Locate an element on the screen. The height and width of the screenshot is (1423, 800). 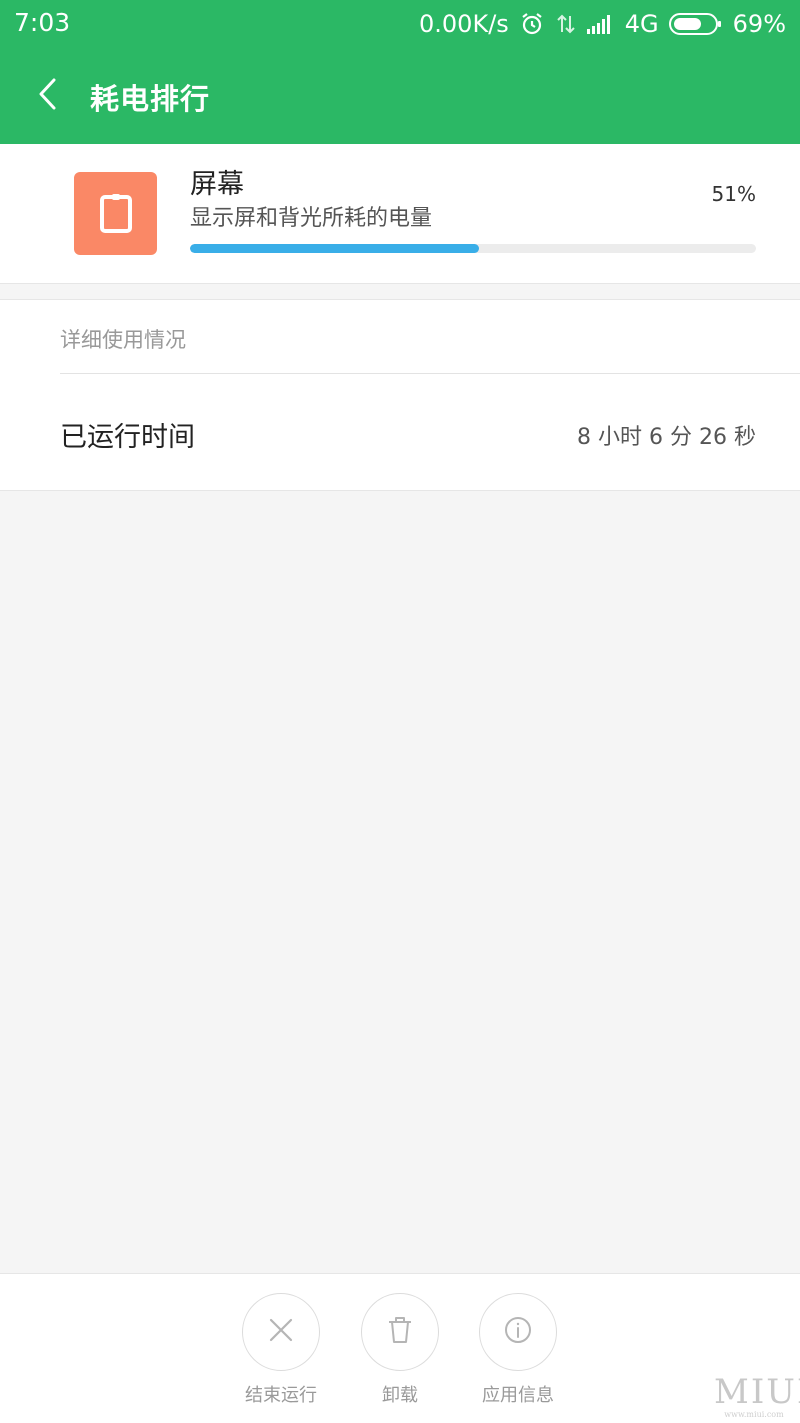
page-title: 耗电排行 is located at coordinates (150, 99).